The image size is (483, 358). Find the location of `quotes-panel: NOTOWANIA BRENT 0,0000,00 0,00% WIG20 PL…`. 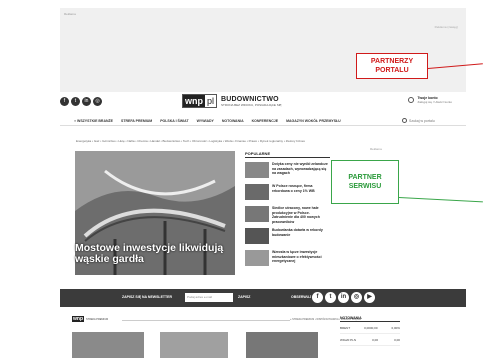

quotes-panel: NOTOWANIA BRENT 0,0000,00 0,00% WIG20 PL… is located at coordinates (370, 331).